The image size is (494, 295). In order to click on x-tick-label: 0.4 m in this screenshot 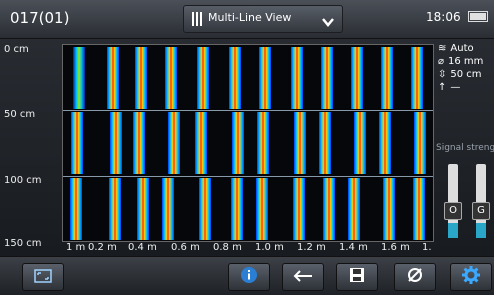, I will do `click(142, 247)`.